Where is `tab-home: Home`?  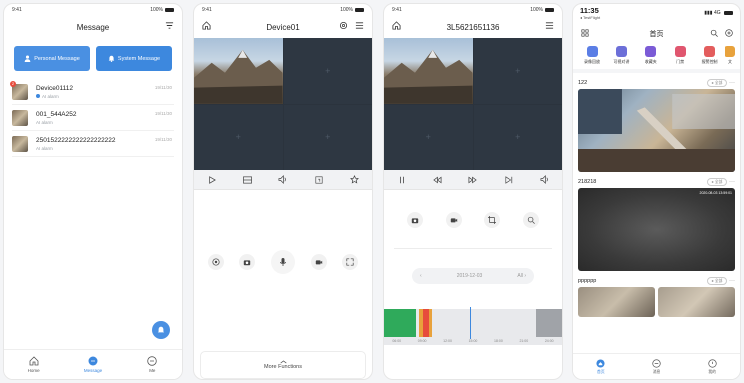
tab-home: Home is located at coordinates (33, 364).